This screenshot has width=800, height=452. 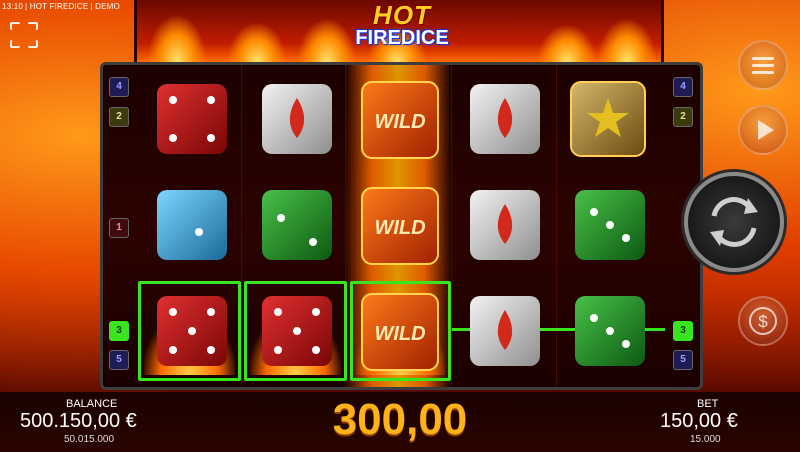 I want to click on line-marker-left-2: 2, so click(x=119, y=117).